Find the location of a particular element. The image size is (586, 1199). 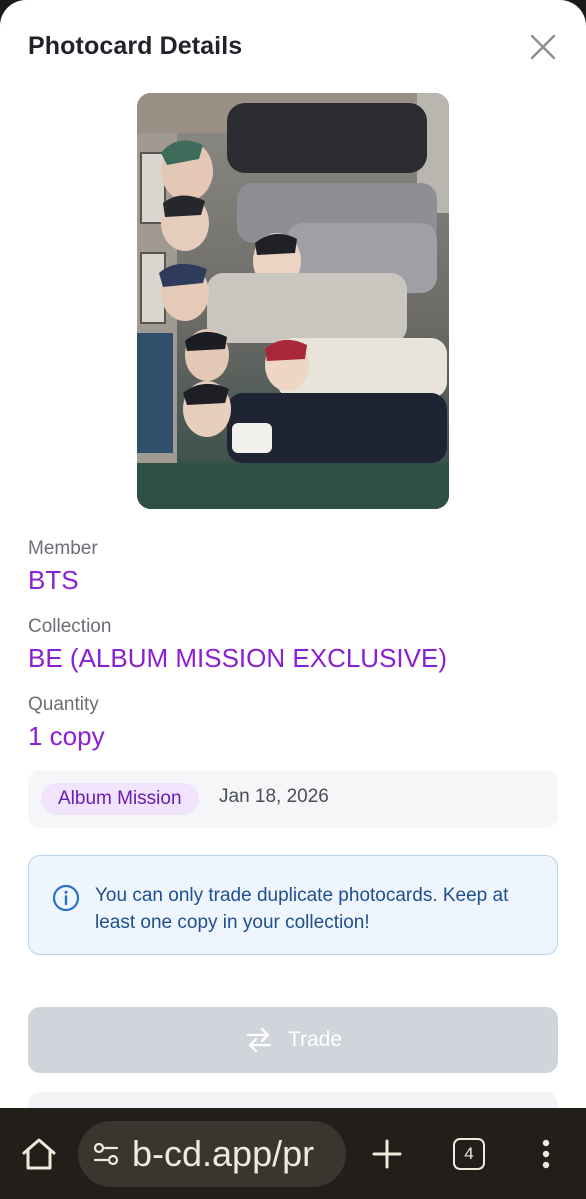

member-value: BTS is located at coordinates (53, 580).